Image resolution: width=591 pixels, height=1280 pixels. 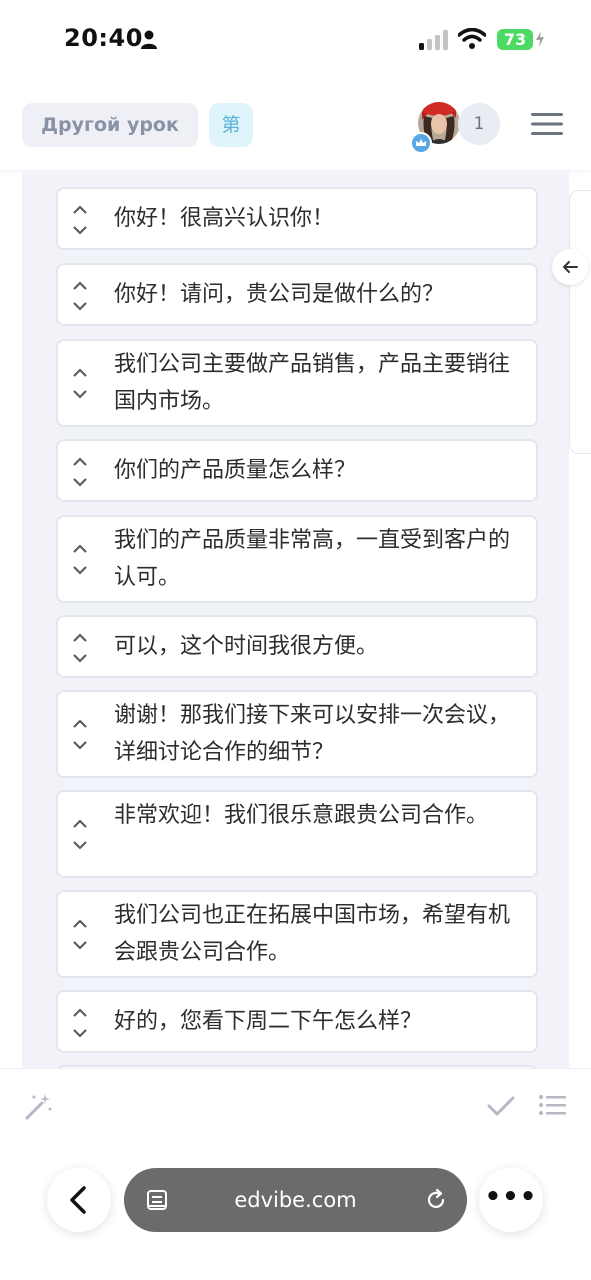 What do you see at coordinates (295, 40) in the screenshot?
I see `status-bar: 20:40 73` at bounding box center [295, 40].